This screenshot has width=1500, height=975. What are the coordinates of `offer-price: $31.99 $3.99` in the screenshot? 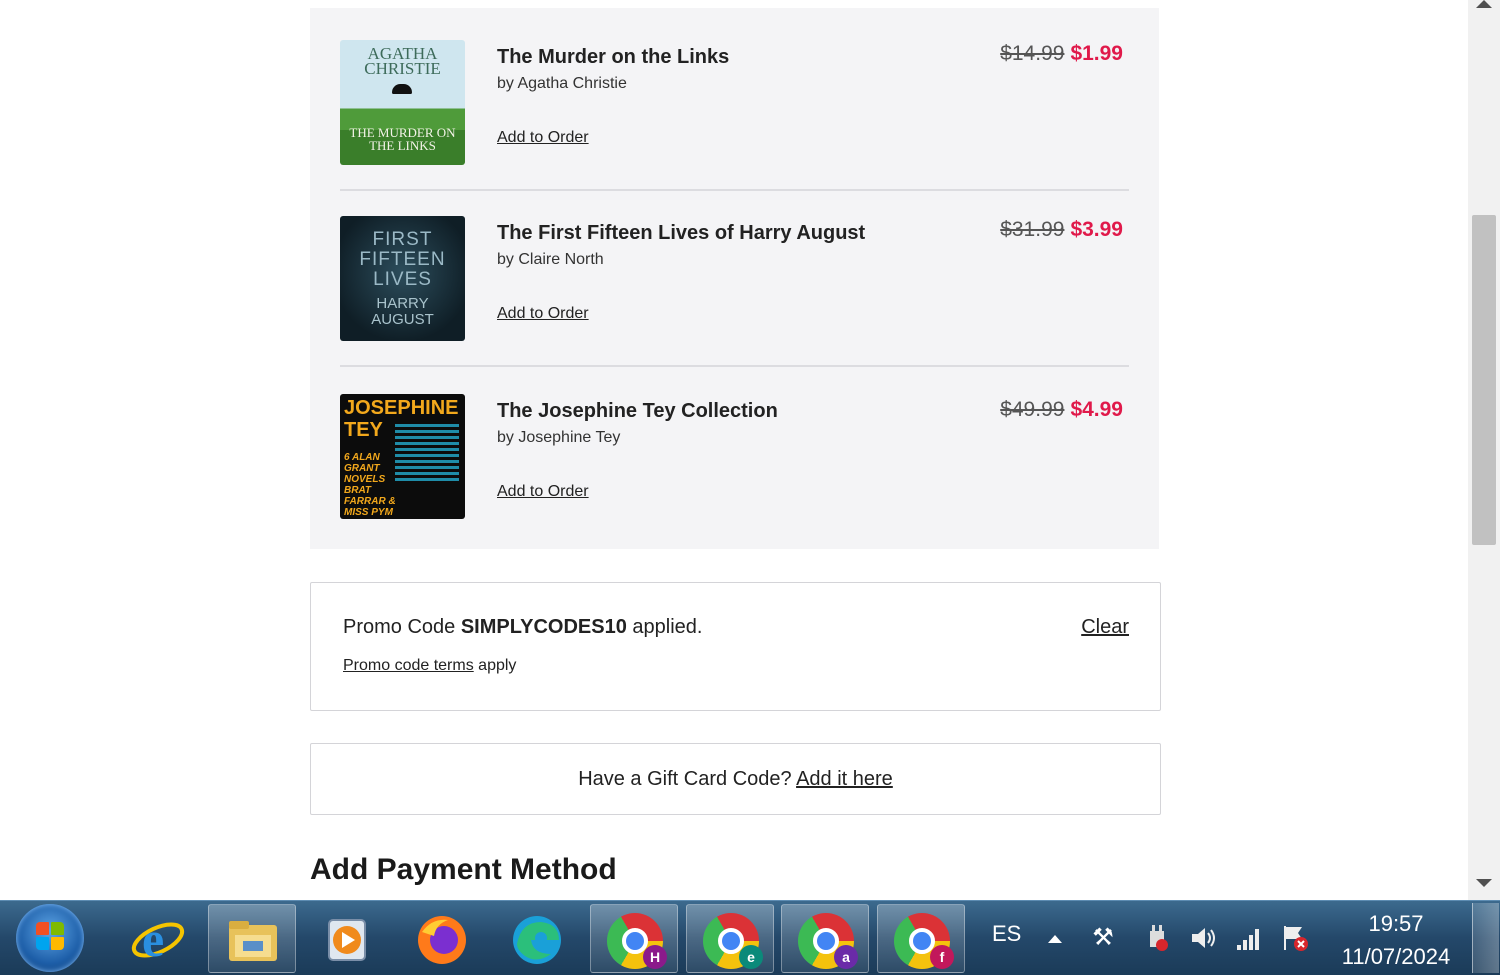 It's located at (1061, 230).